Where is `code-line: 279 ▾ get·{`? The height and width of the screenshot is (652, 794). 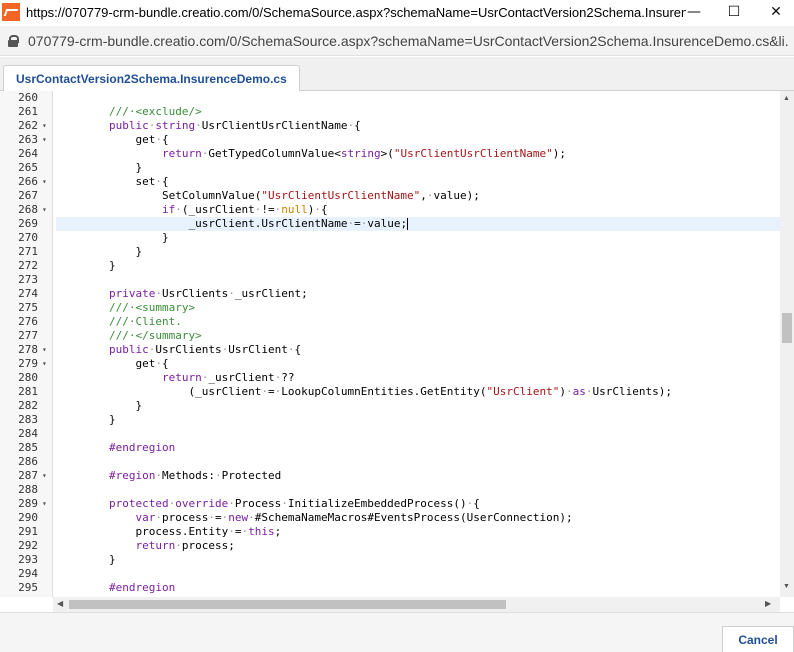 code-line: 279 ▾ get·{ is located at coordinates (390, 364).